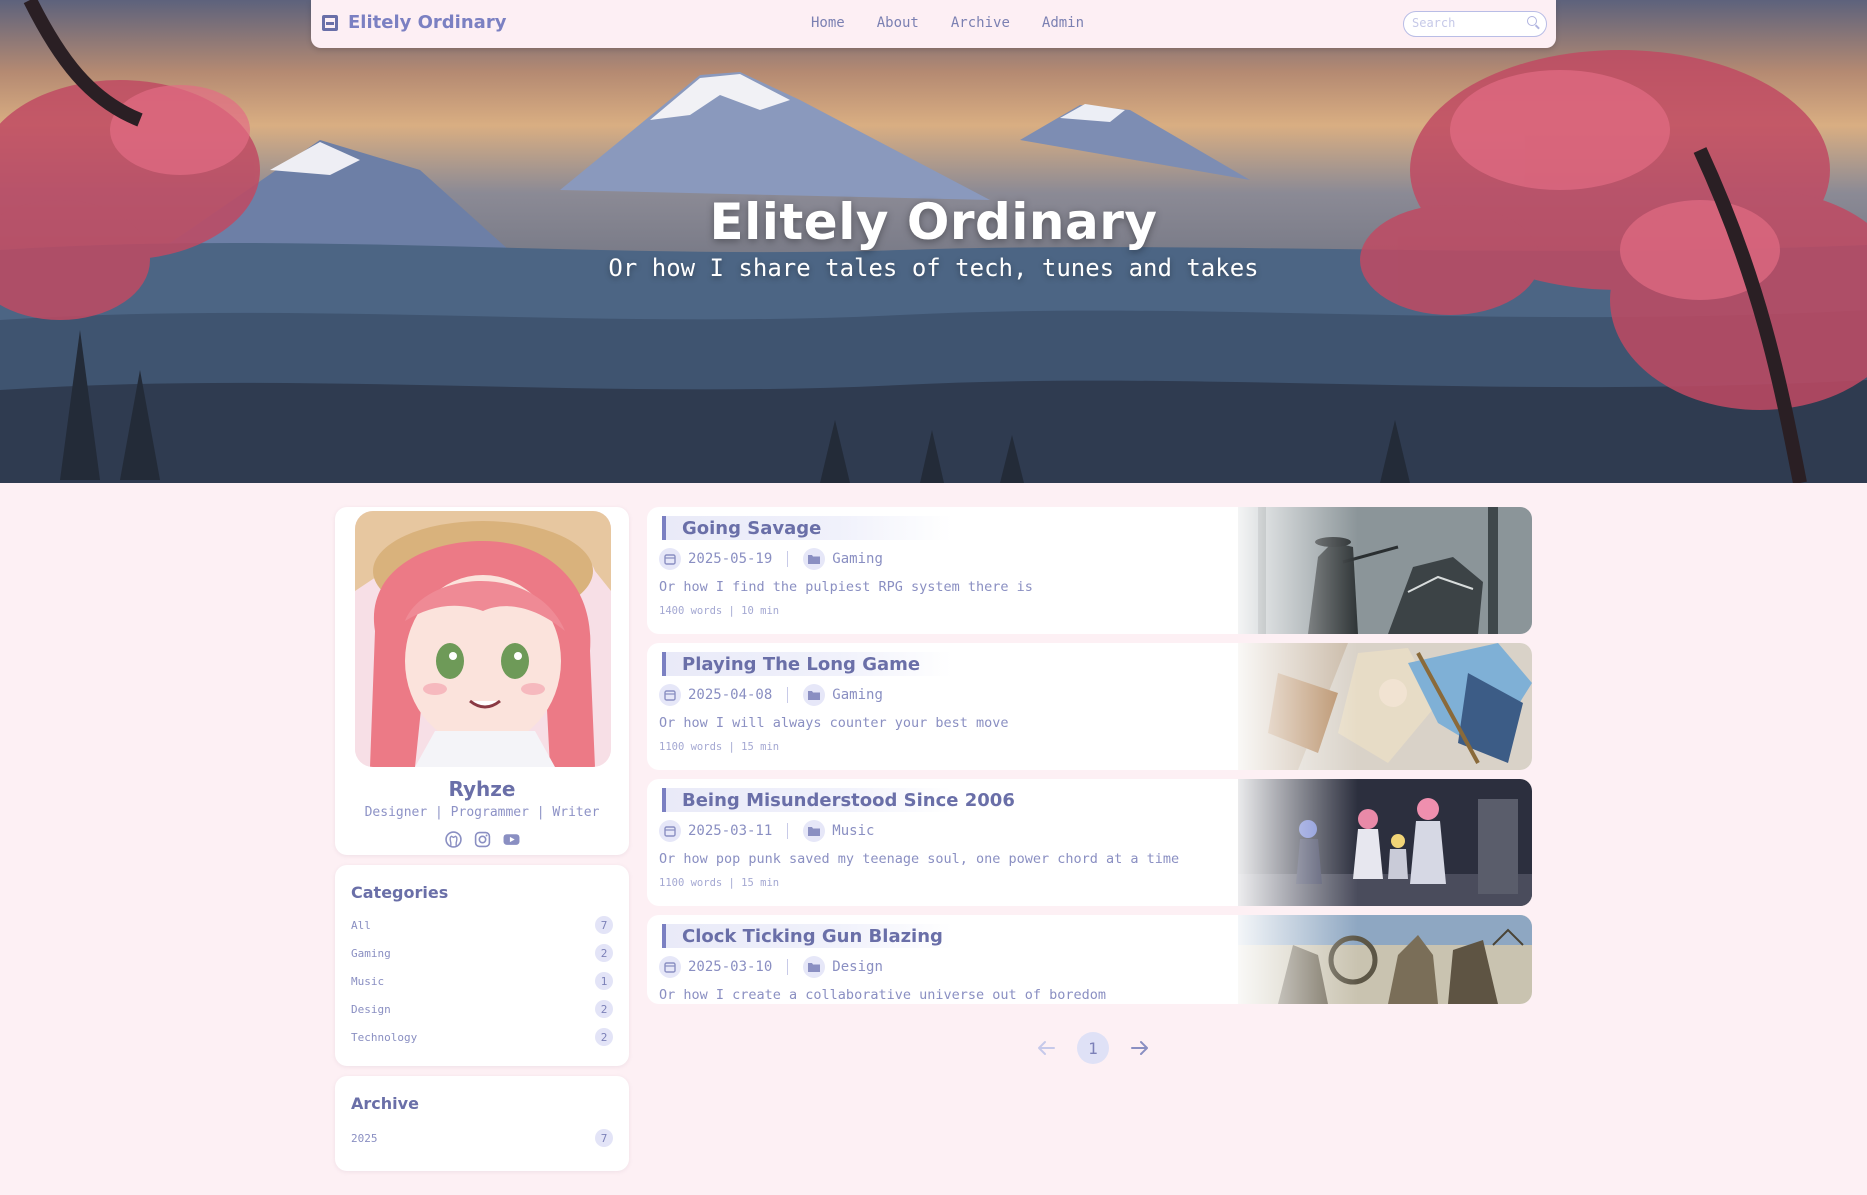  I want to click on github-icon, so click(453, 839).